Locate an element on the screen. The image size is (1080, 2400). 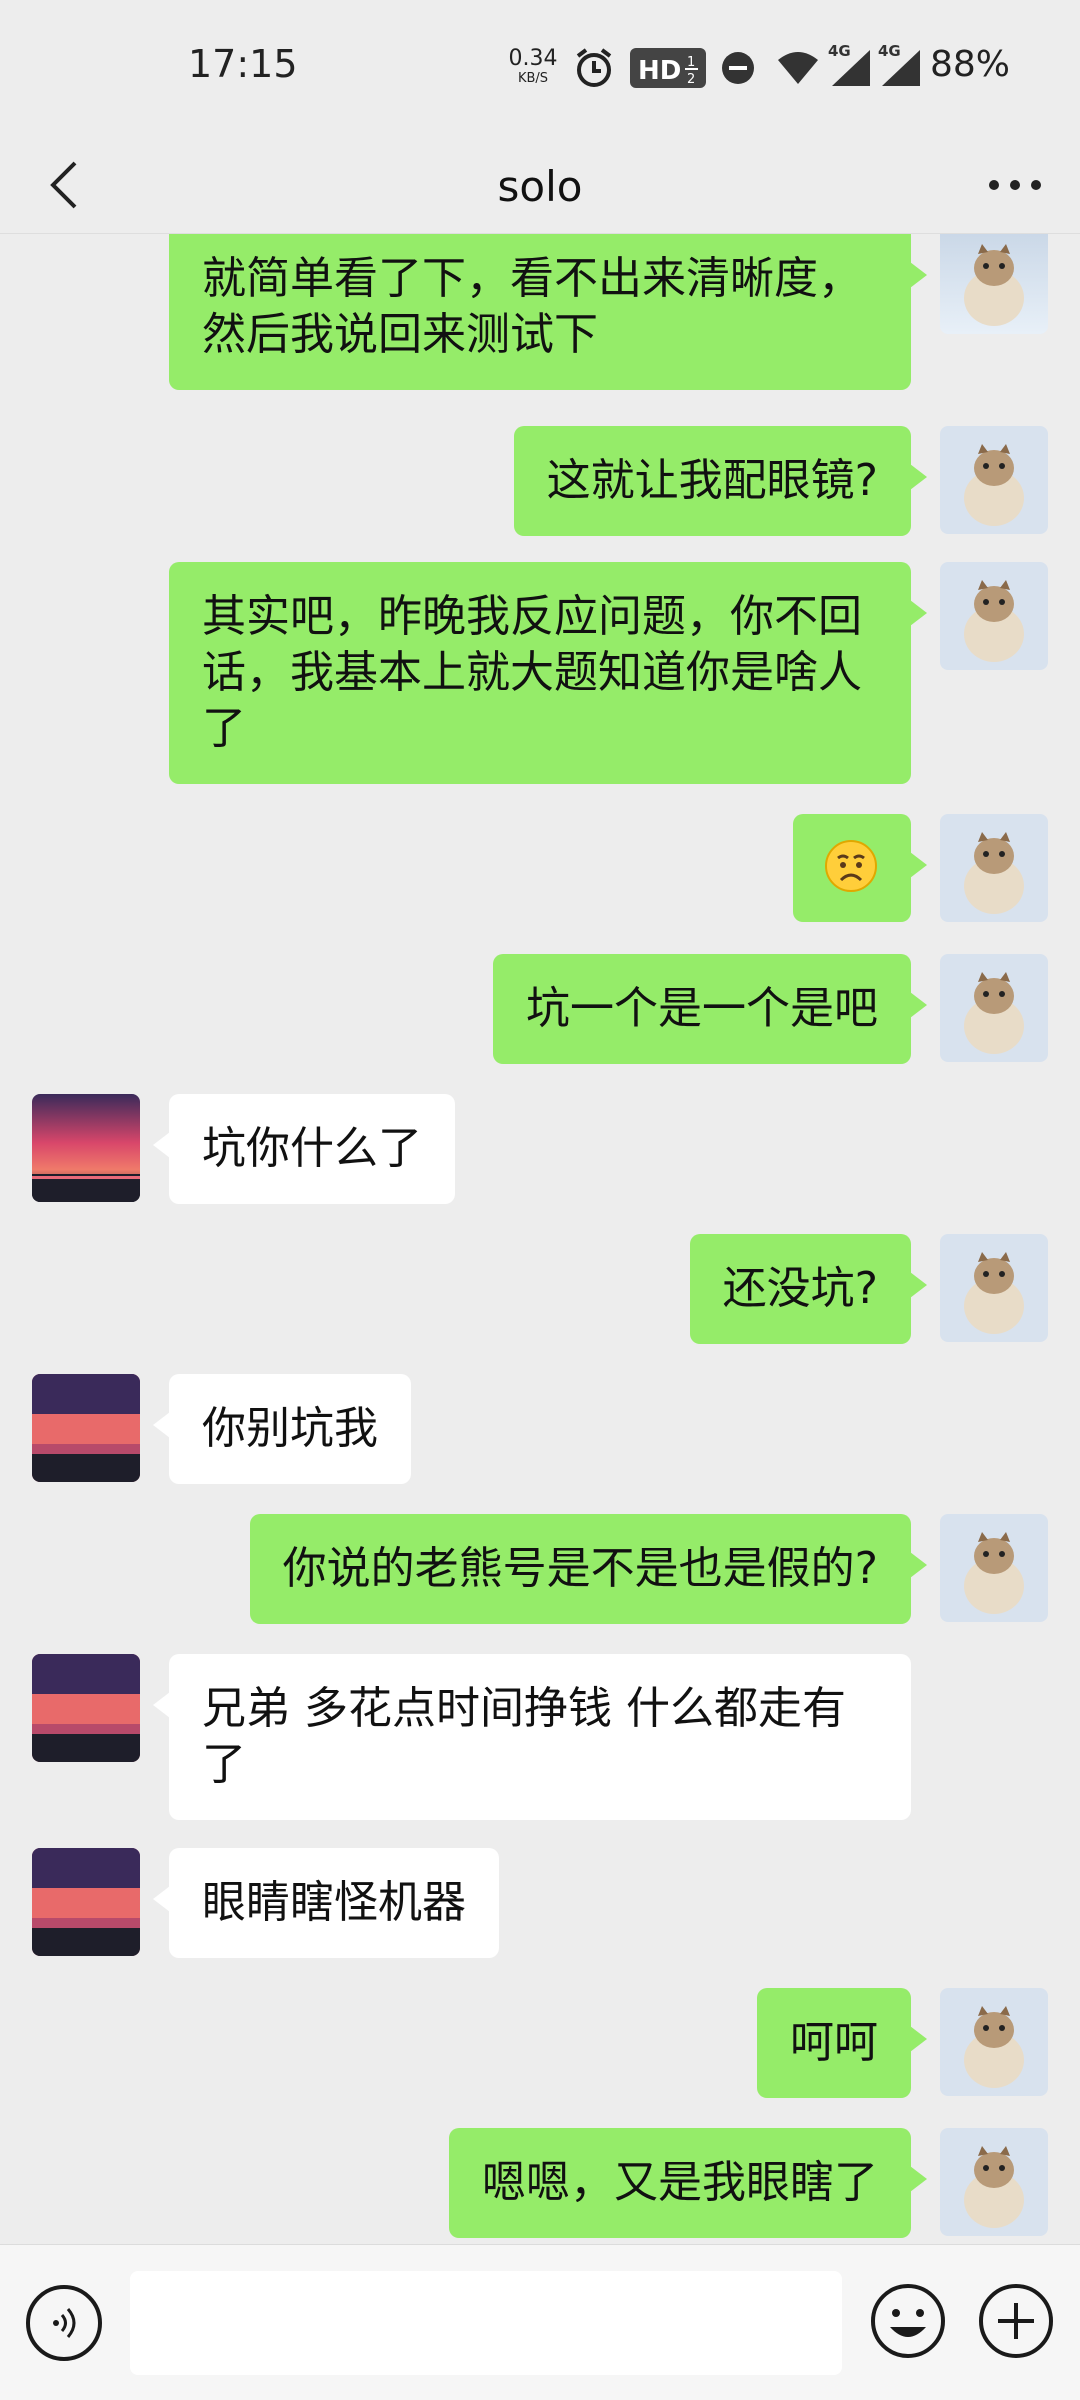
message-text: 就简单看了下，看不出来清晰度， 然后我说回来测试下 is located at coordinates (532, 306).